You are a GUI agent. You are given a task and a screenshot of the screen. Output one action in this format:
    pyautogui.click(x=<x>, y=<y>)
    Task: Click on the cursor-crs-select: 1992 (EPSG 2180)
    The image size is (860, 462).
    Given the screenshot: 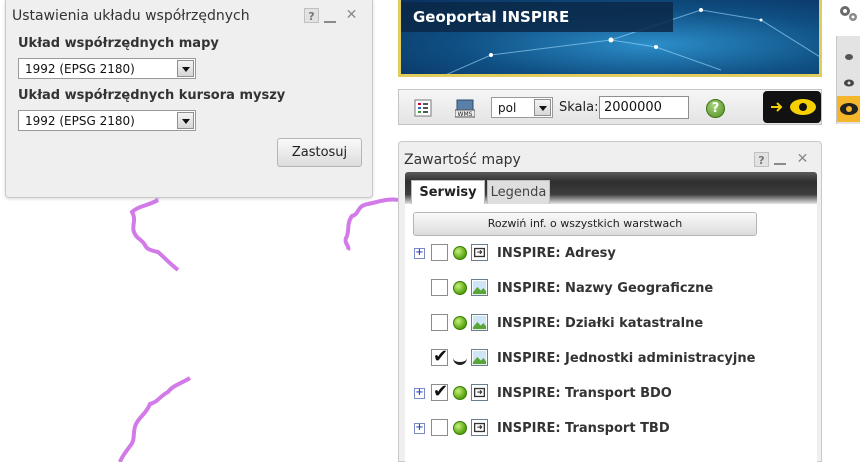 What is the action you would take?
    pyautogui.click(x=107, y=120)
    